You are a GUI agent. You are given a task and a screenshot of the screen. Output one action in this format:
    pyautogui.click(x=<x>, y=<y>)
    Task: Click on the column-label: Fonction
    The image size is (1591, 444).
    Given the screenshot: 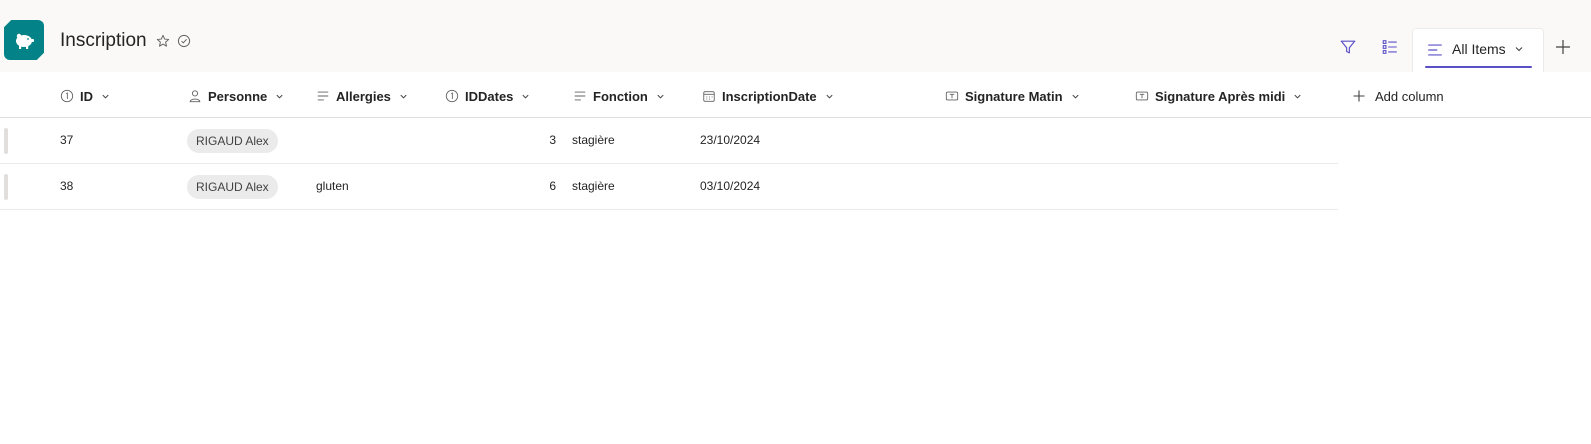 What is the action you would take?
    pyautogui.click(x=620, y=96)
    